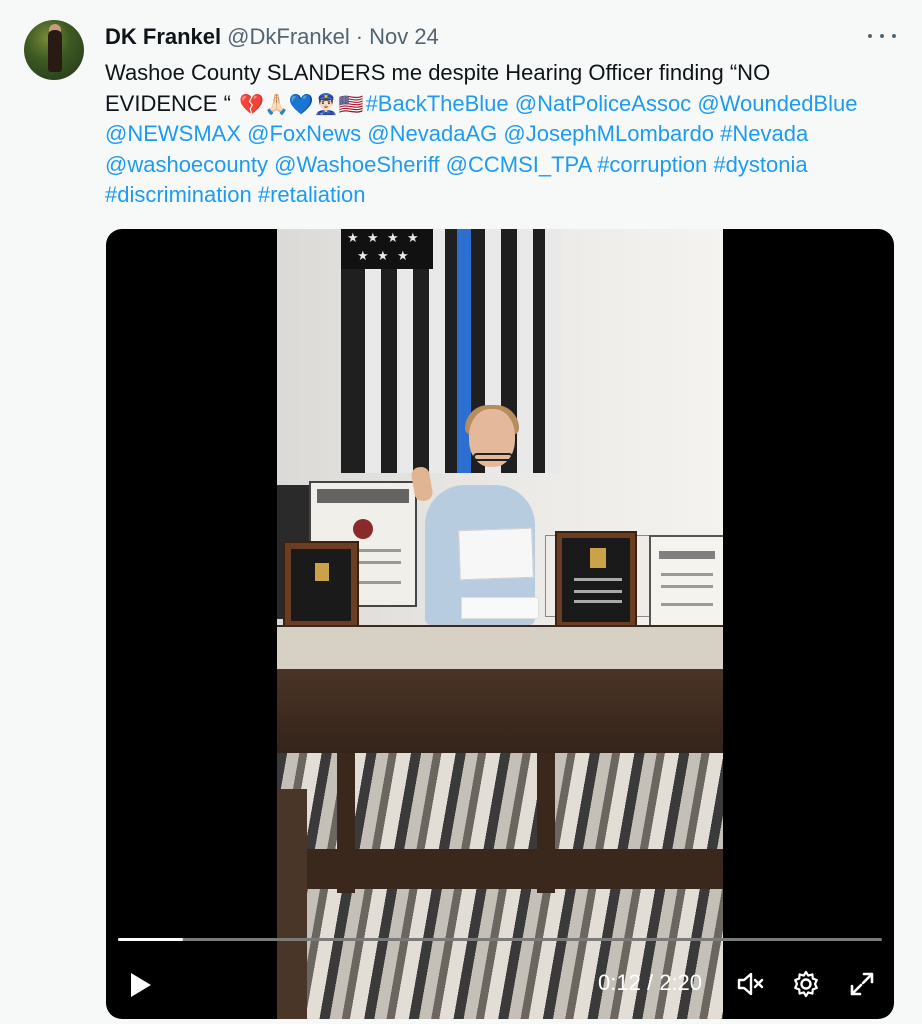  I want to click on hashtag-link: #corruption, so click(652, 164).